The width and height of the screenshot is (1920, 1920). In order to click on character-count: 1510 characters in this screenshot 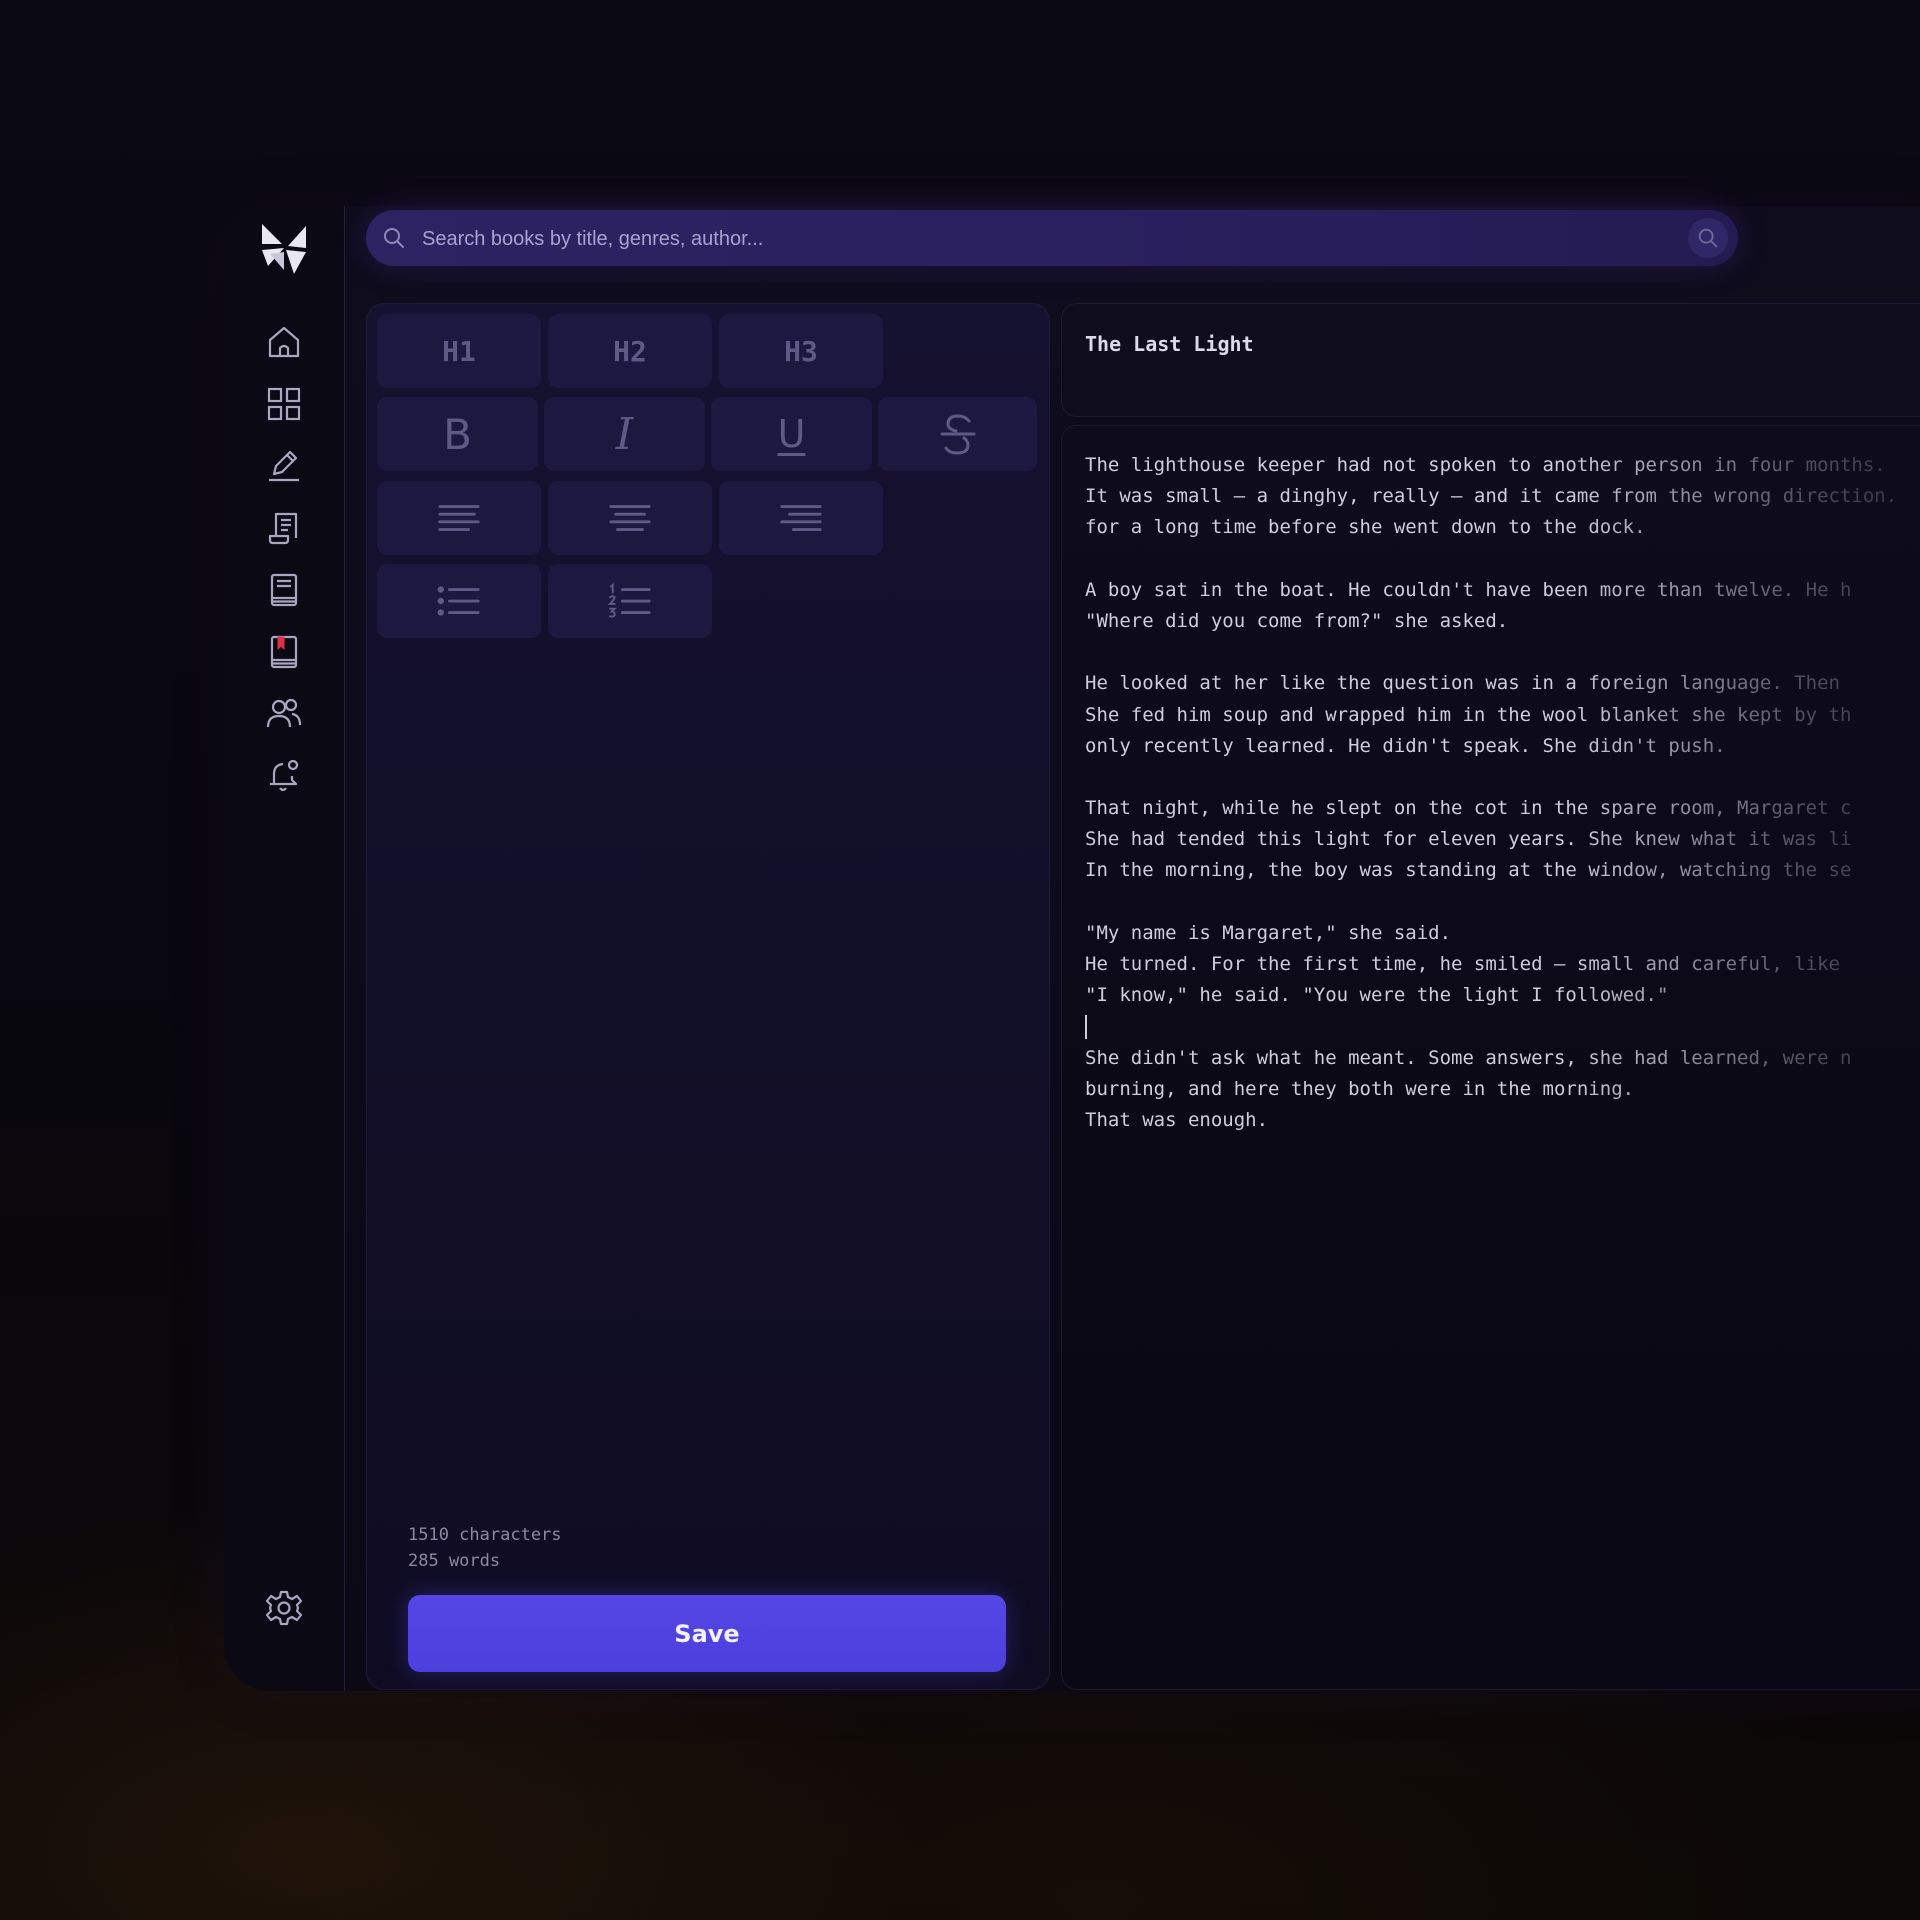, I will do `click(485, 1535)`.